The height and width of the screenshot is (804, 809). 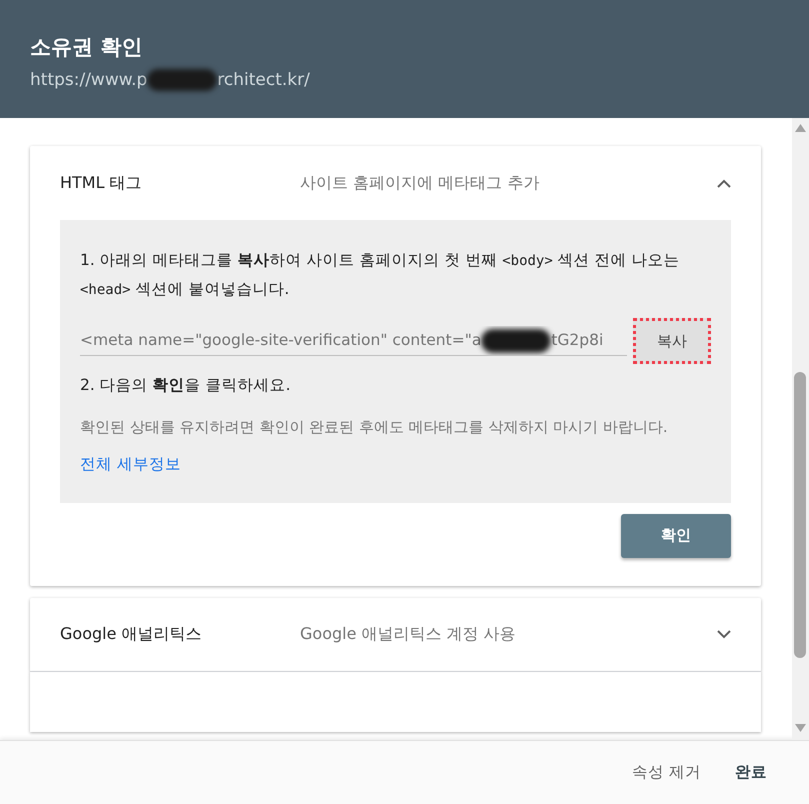 What do you see at coordinates (131, 634) in the screenshot?
I see `method-name: Google 애널리틱스` at bounding box center [131, 634].